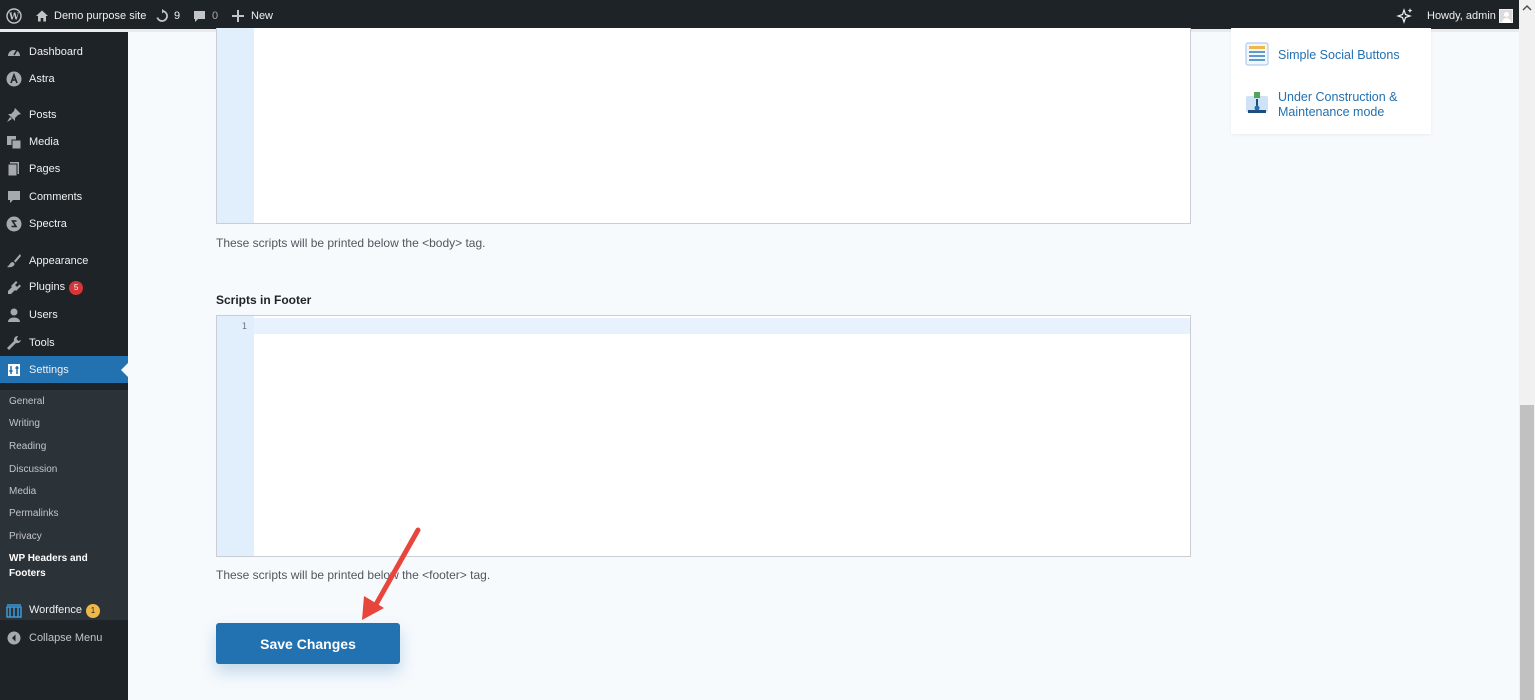  I want to click on sidebar-item-spectra: Spectra, so click(64, 223).